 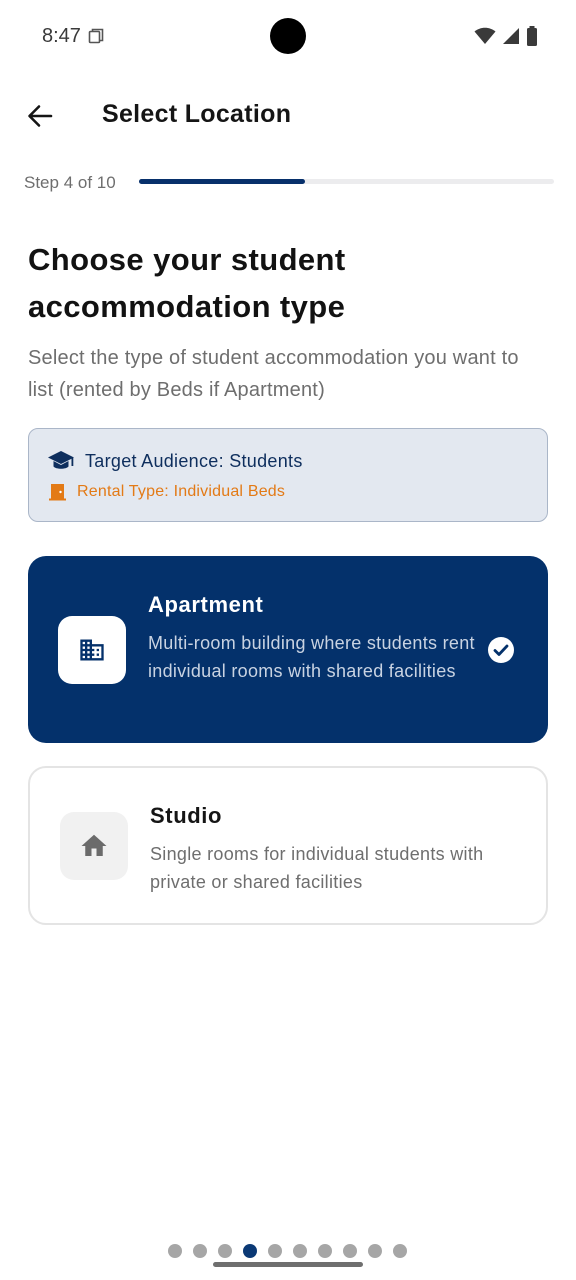 What do you see at coordinates (206, 604) in the screenshot?
I see `option-title: Apartment` at bounding box center [206, 604].